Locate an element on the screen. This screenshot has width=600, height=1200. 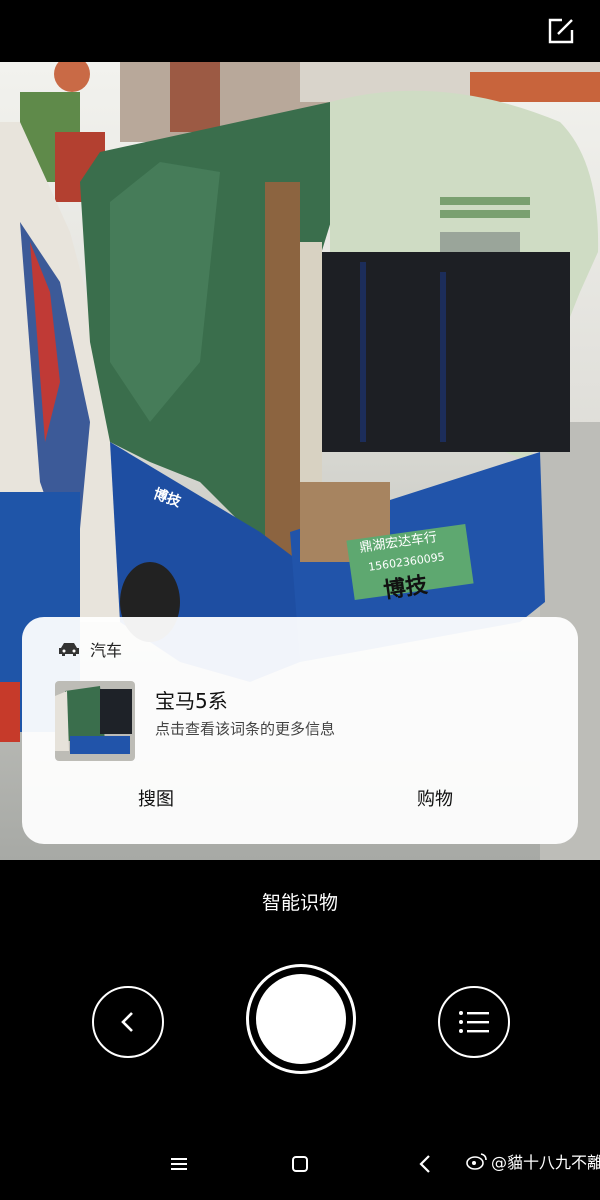
results-list-button is located at coordinates (474, 1022).